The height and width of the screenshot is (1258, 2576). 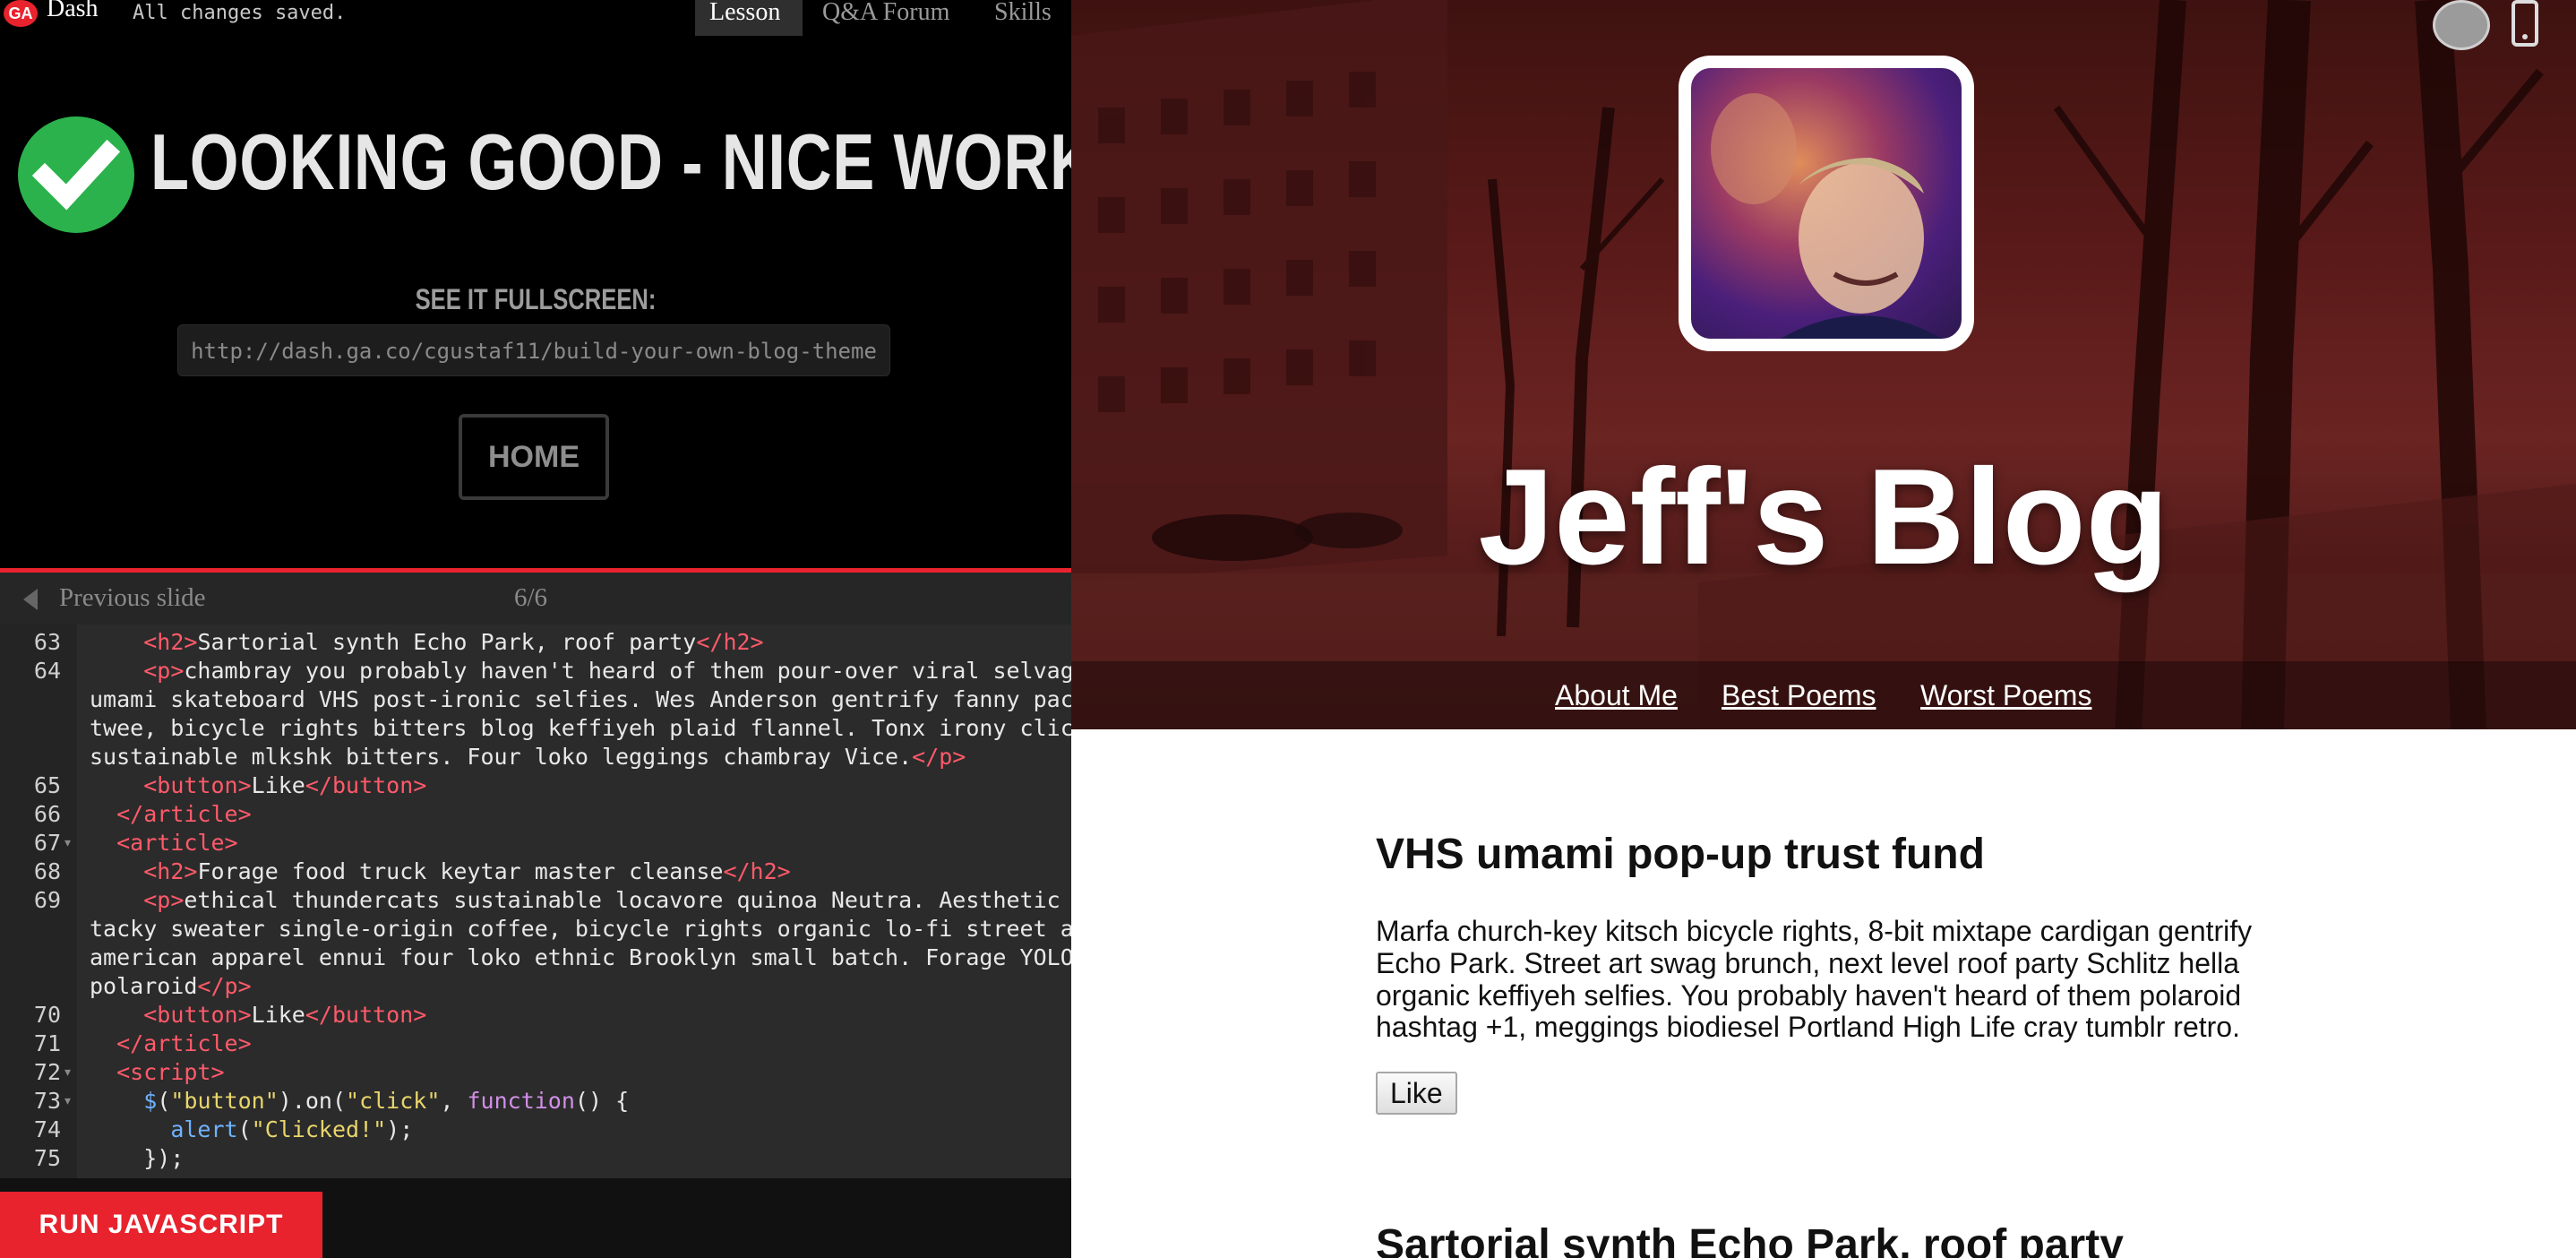 I want to click on tab-qa-forum: Q&A Forum, so click(x=891, y=18).